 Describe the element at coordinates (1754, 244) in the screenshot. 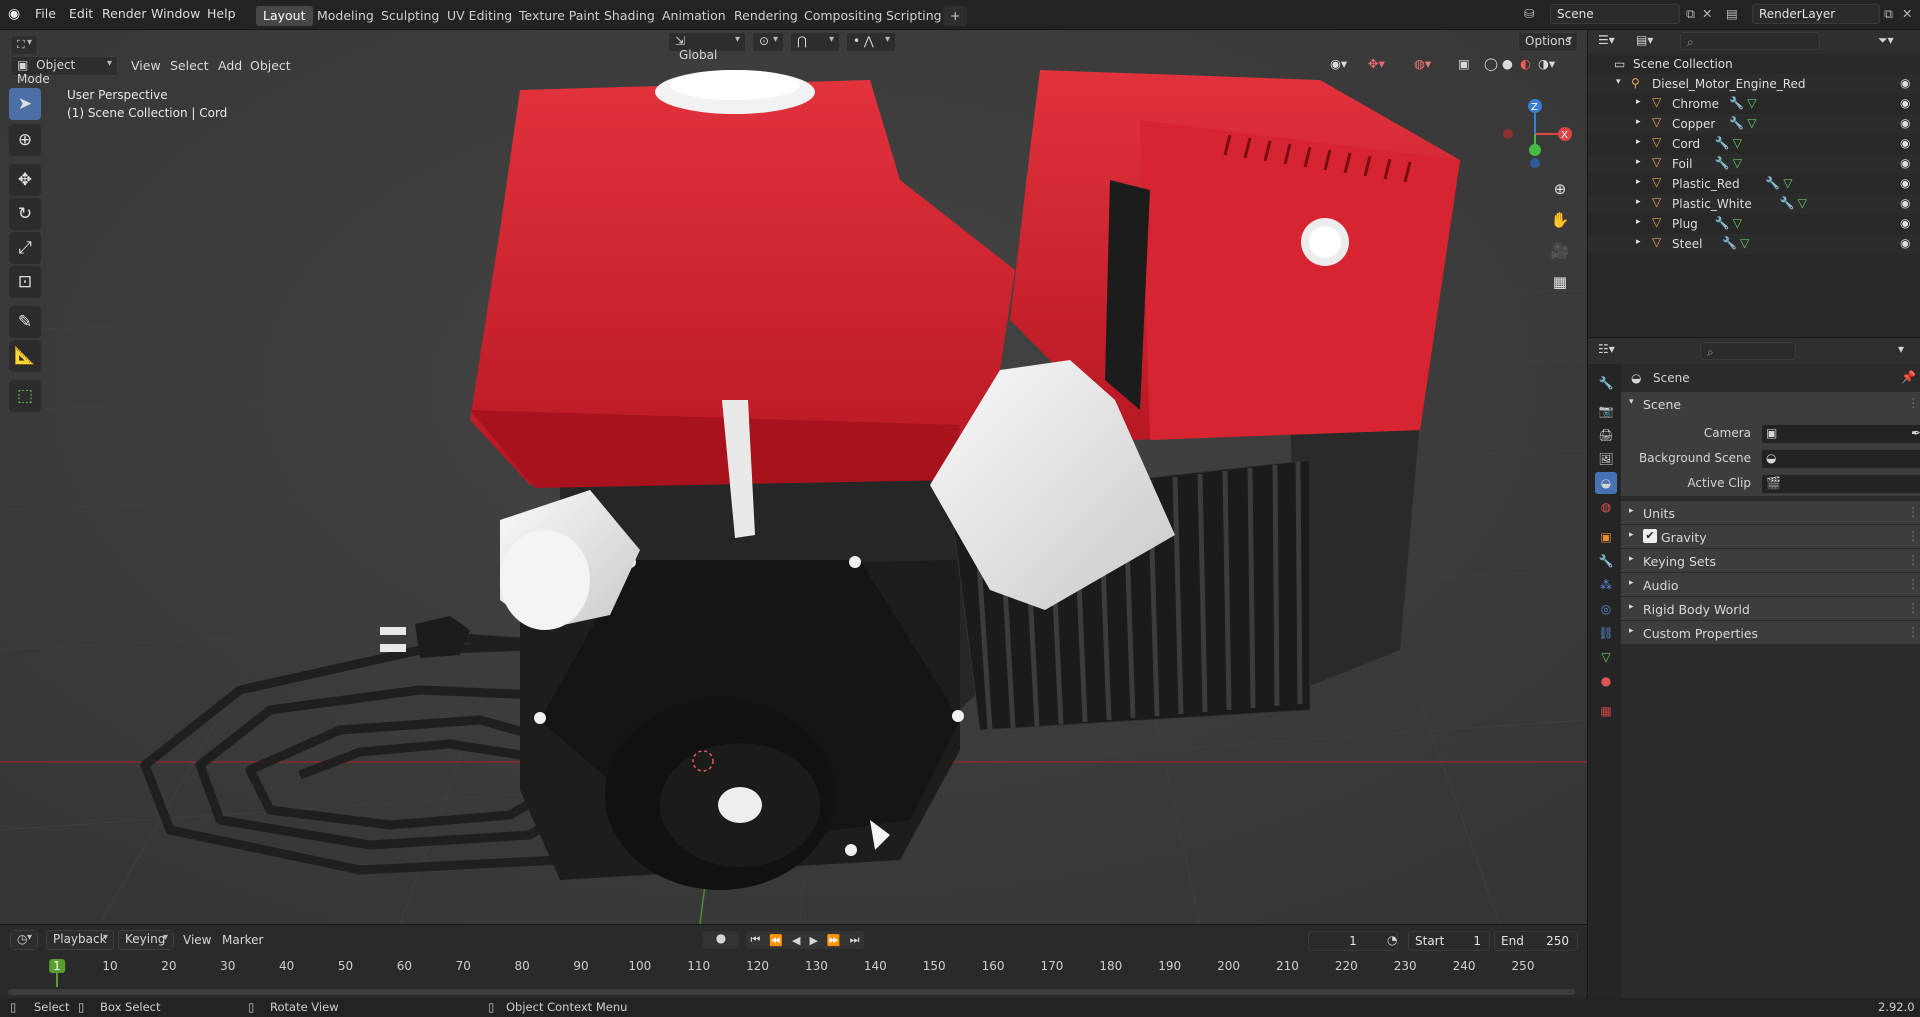

I see `outliner-object-row: ▸ ▽ Steel 🔧 ▽ ◉` at that location.